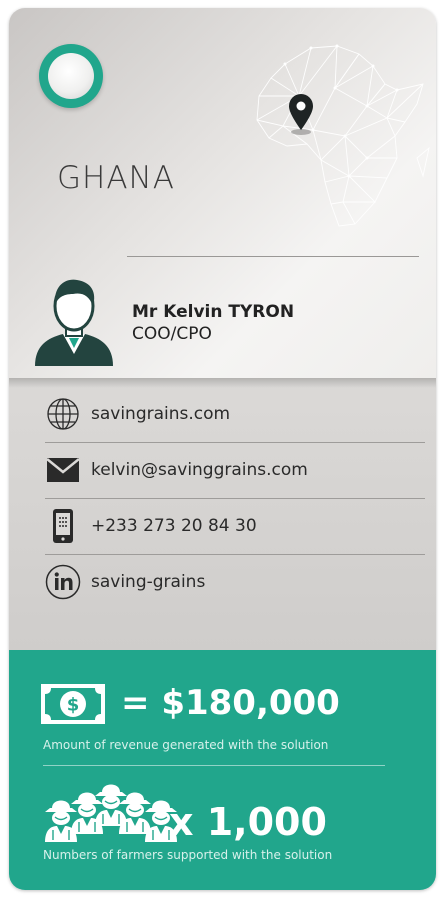 This screenshot has height=900, width=447. What do you see at coordinates (235, 582) in the screenshot?
I see `linkedin-row: saving-grains` at bounding box center [235, 582].